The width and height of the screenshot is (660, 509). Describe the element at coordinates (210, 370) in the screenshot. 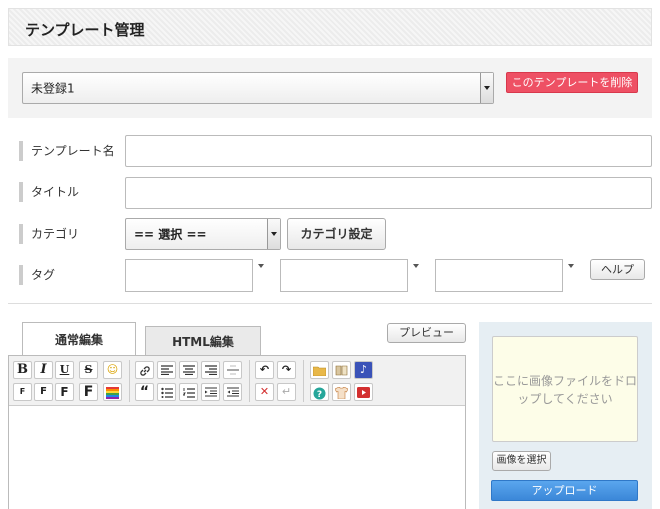

I see `align-right-icon` at that location.